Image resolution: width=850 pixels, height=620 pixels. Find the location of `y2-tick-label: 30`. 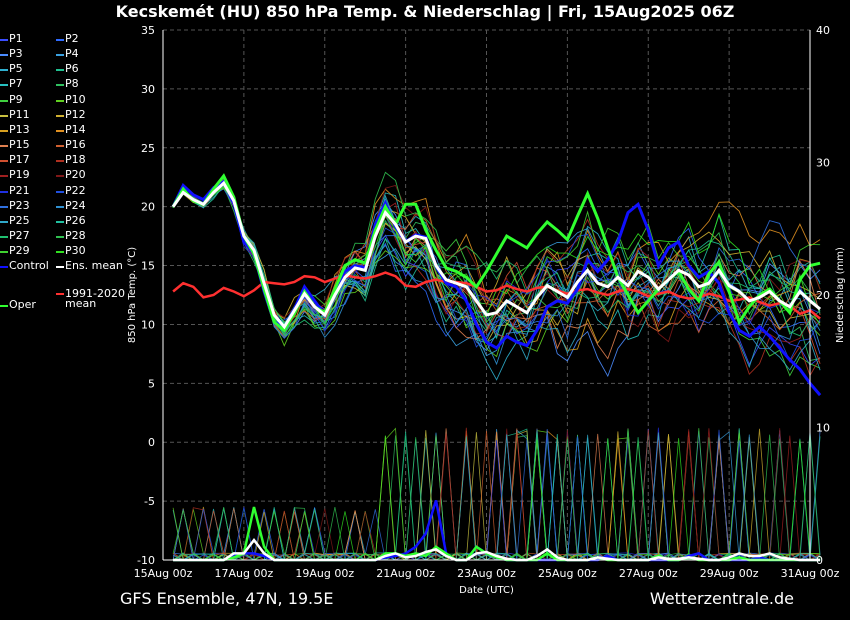

y2-tick-label: 30 is located at coordinates (823, 163).